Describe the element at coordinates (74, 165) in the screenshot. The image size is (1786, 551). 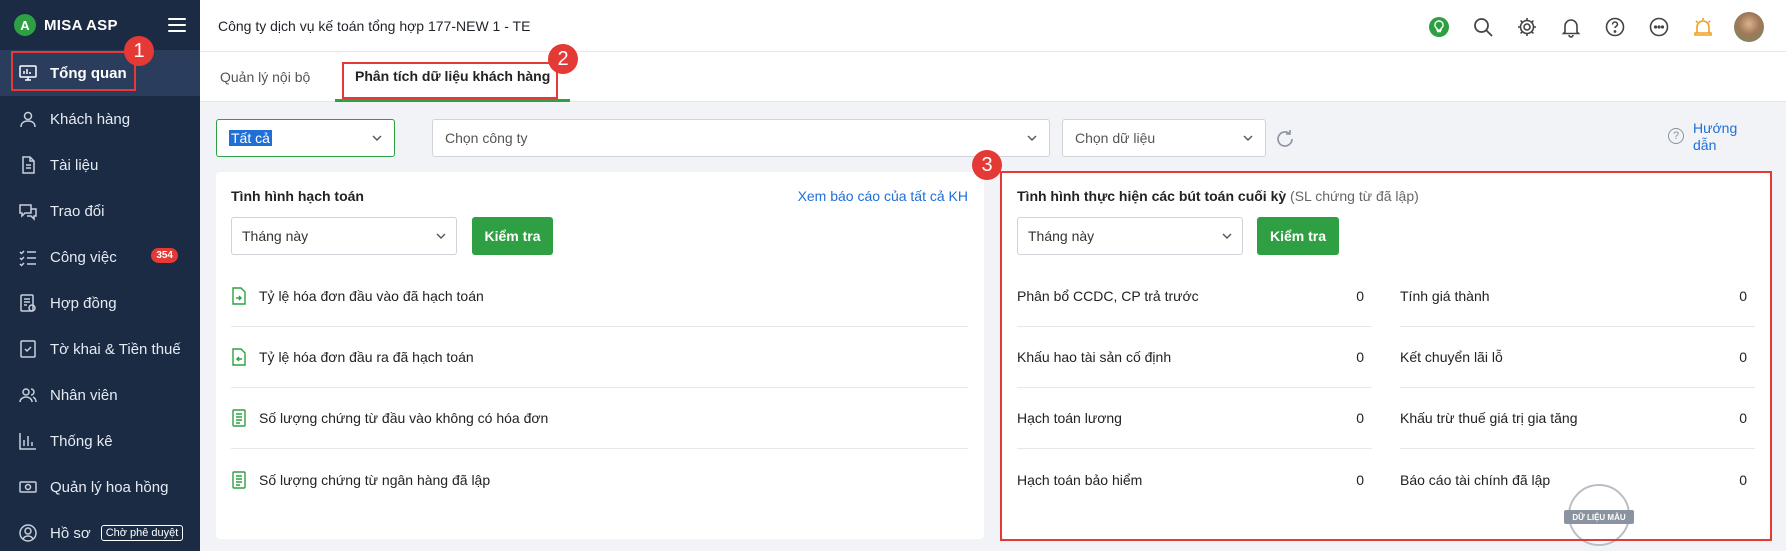
I see `sidebar-item-label: Tài liệu` at that location.